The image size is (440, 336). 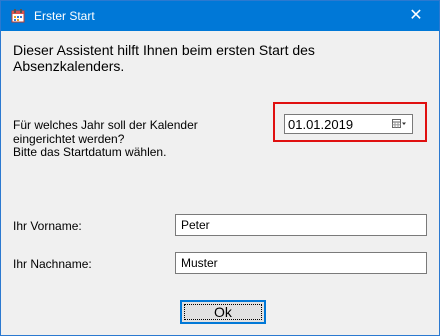 I want to click on question-line-3: Bitte das Startdatum wählen., so click(x=90, y=152).